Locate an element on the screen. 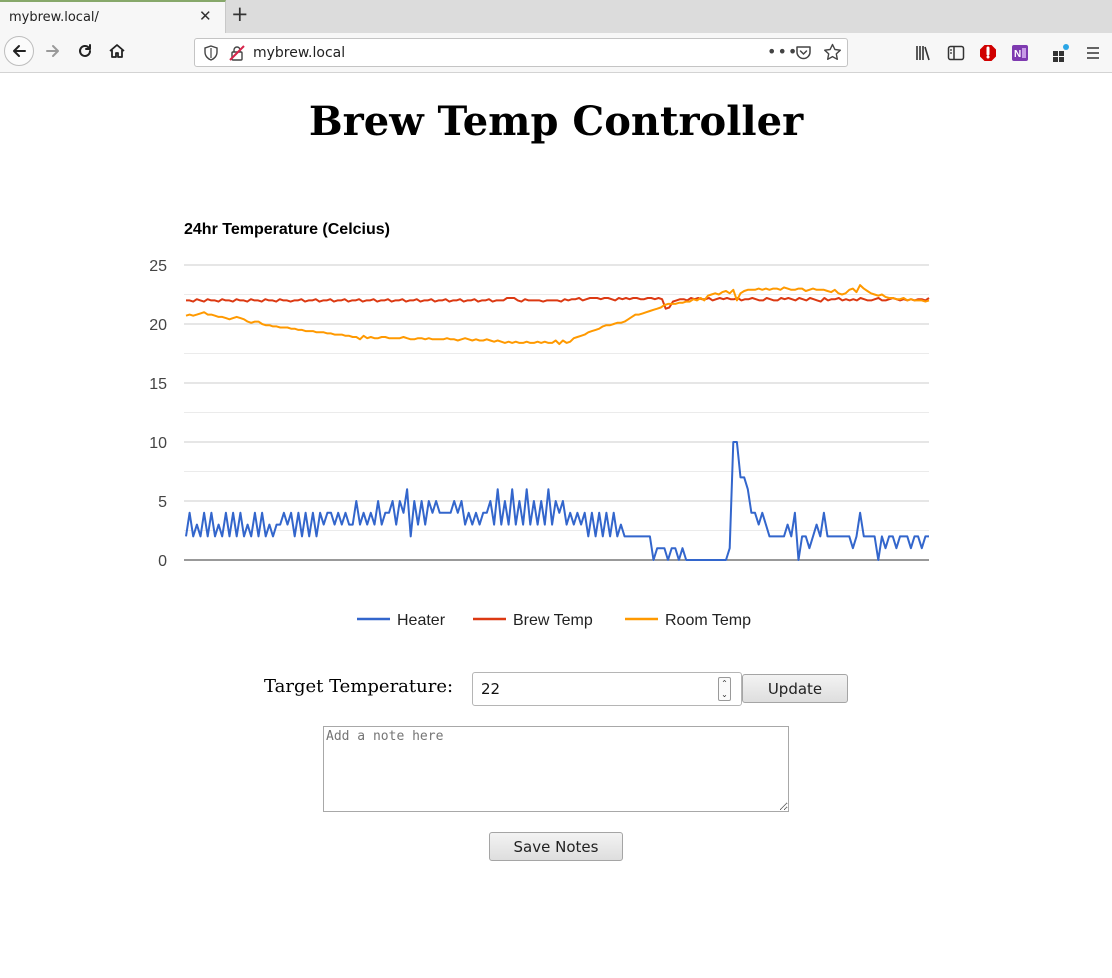 The height and width of the screenshot is (978, 1112). page-title: Brew Temp Controller is located at coordinates (556, 121).